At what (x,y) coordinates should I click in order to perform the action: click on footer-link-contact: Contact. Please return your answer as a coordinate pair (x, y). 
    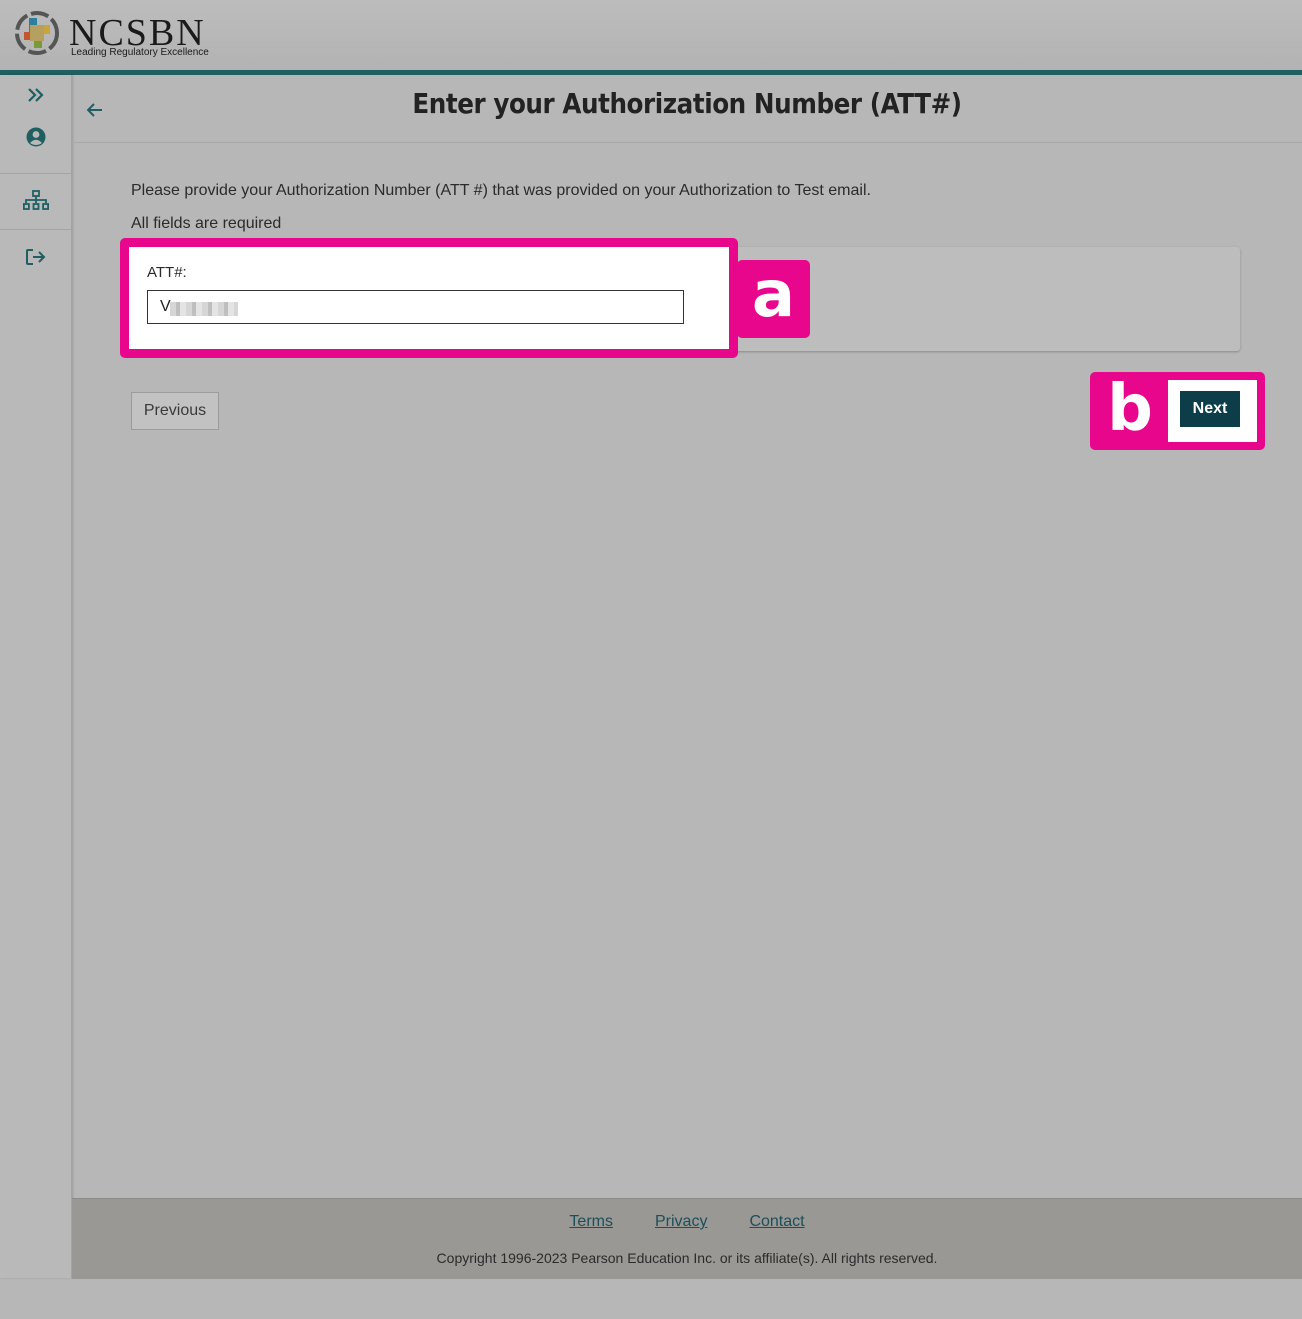
    Looking at the image, I should click on (776, 1222).